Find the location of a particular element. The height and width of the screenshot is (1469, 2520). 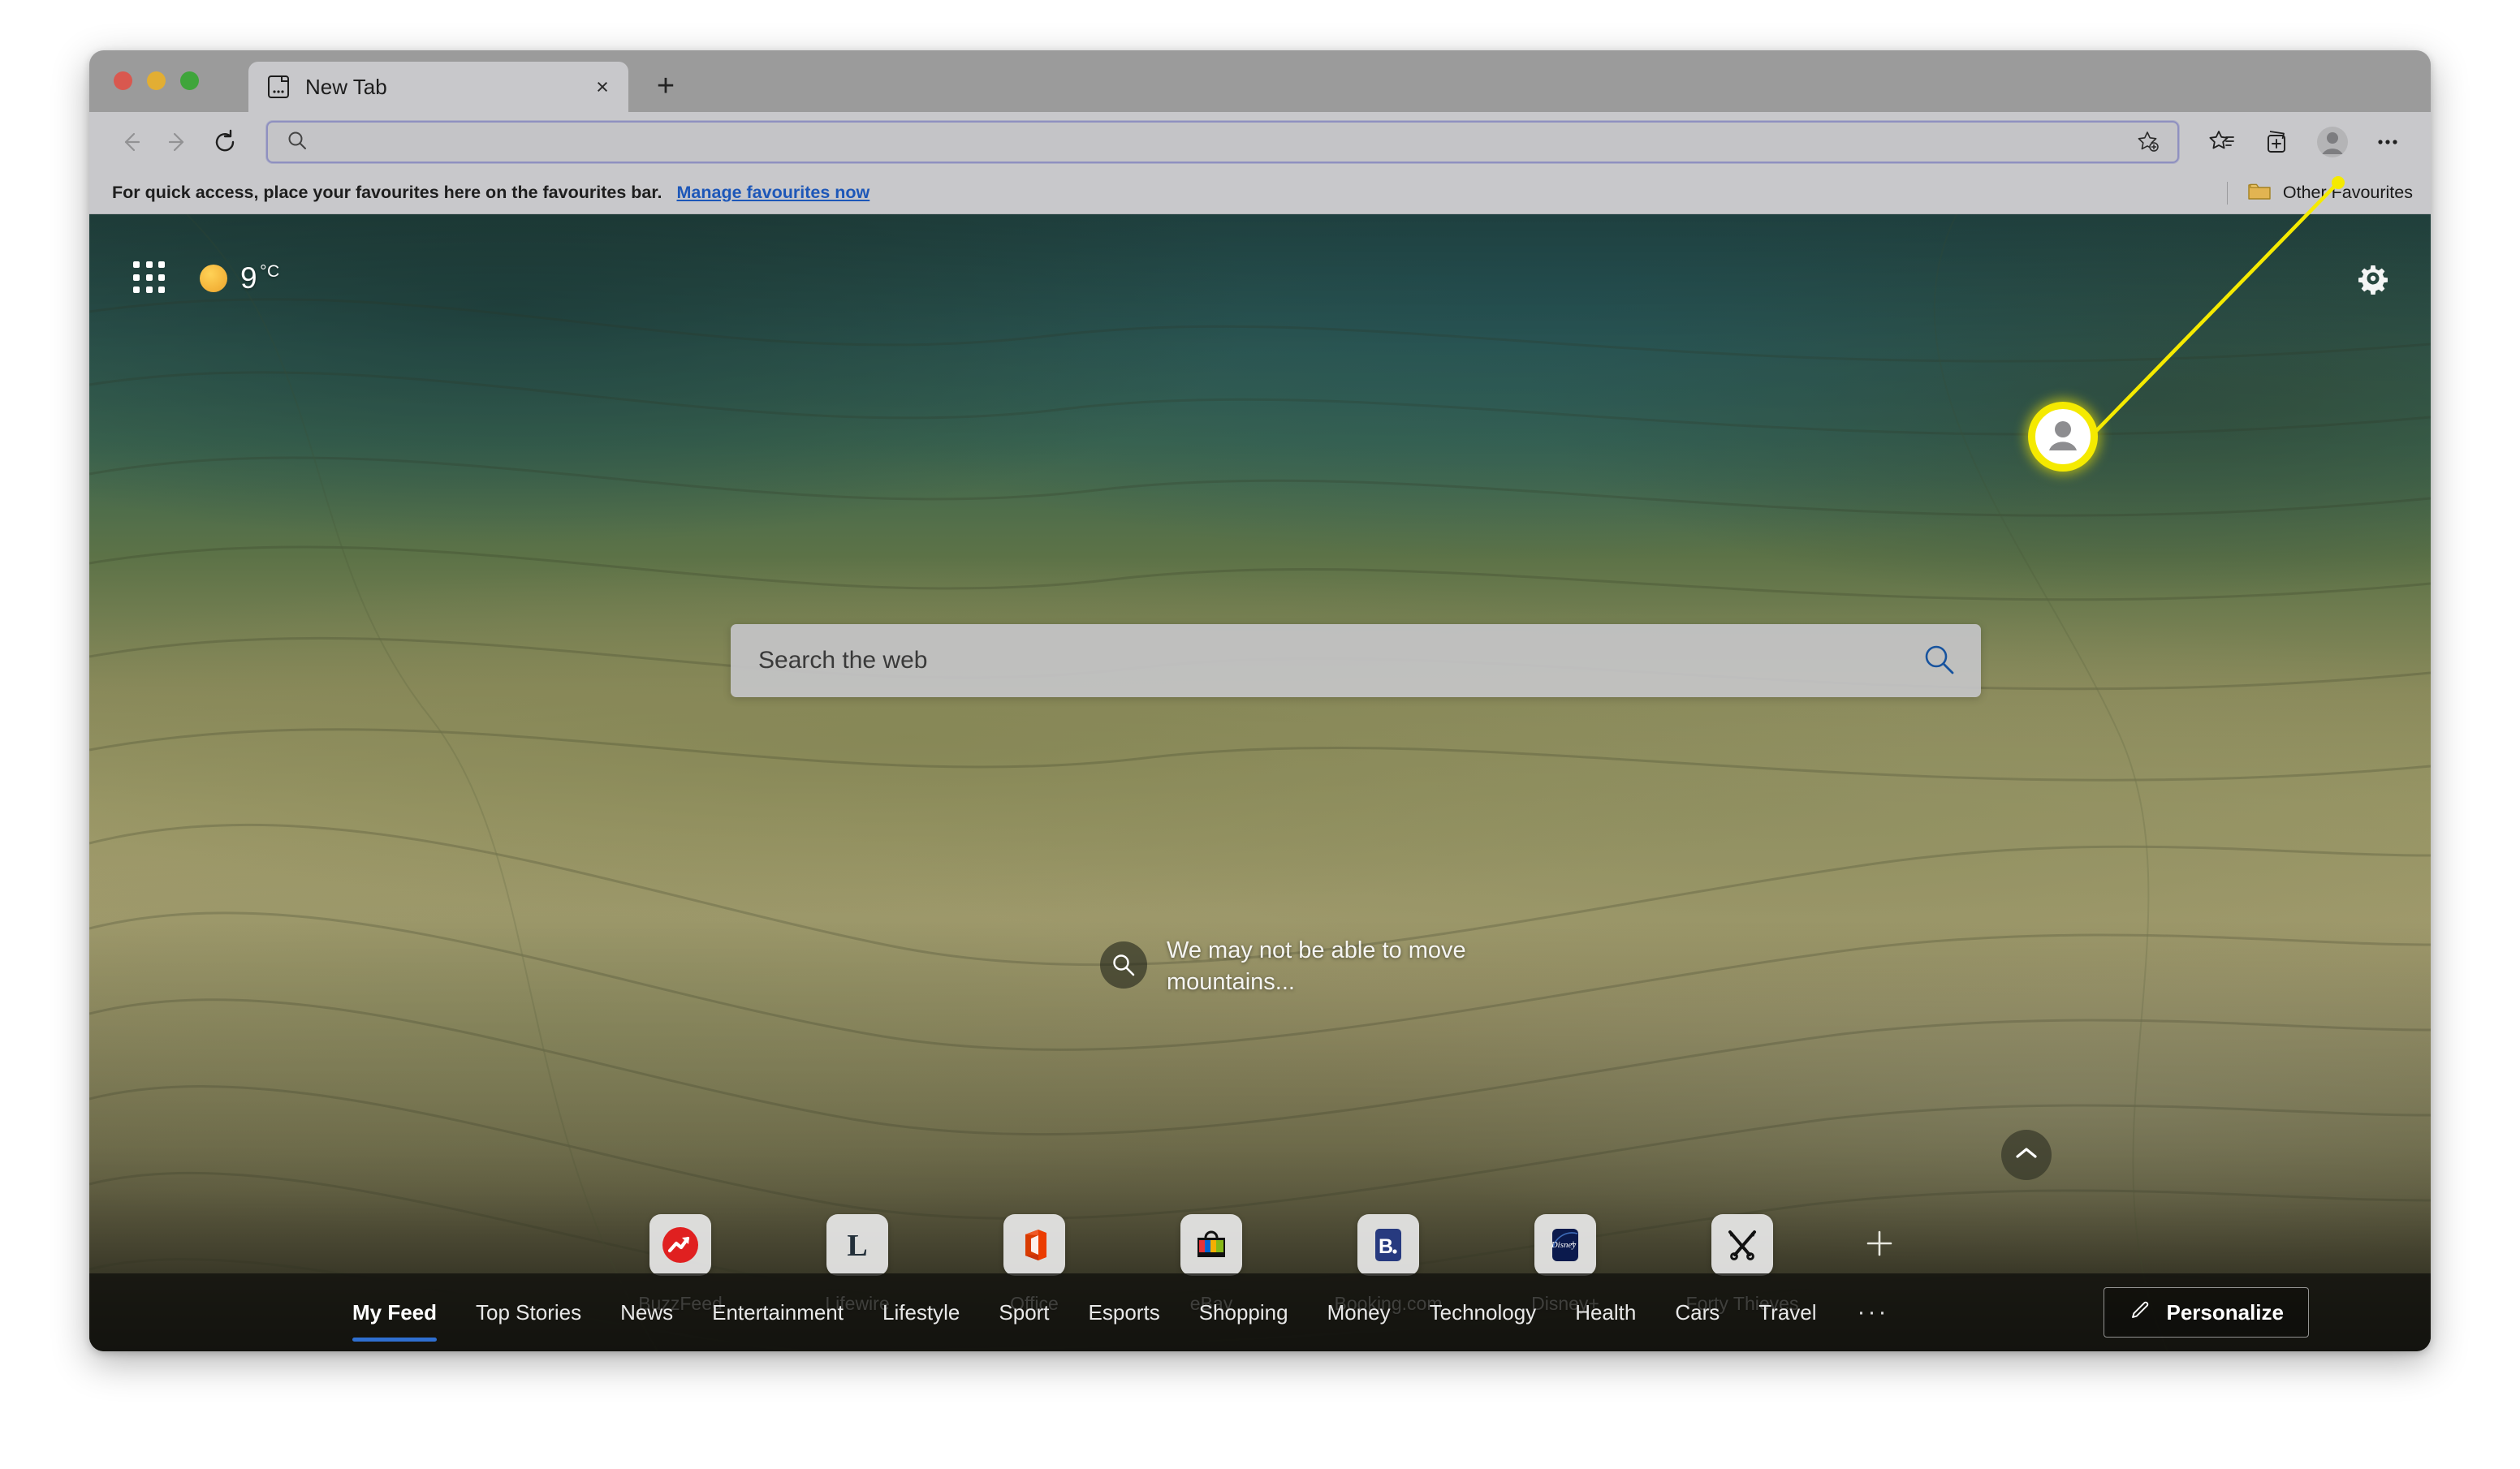

minimize-window-button is located at coordinates (157, 80).